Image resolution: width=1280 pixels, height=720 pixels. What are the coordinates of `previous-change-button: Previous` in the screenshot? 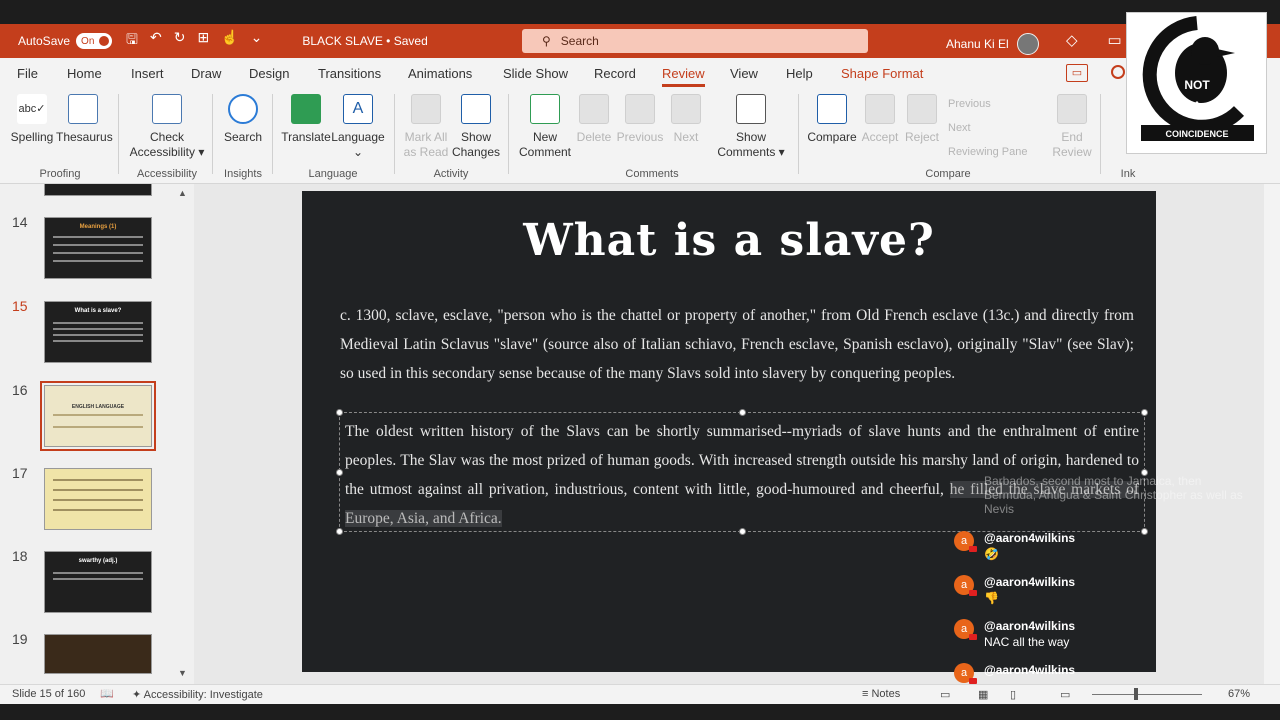 It's located at (988, 104).